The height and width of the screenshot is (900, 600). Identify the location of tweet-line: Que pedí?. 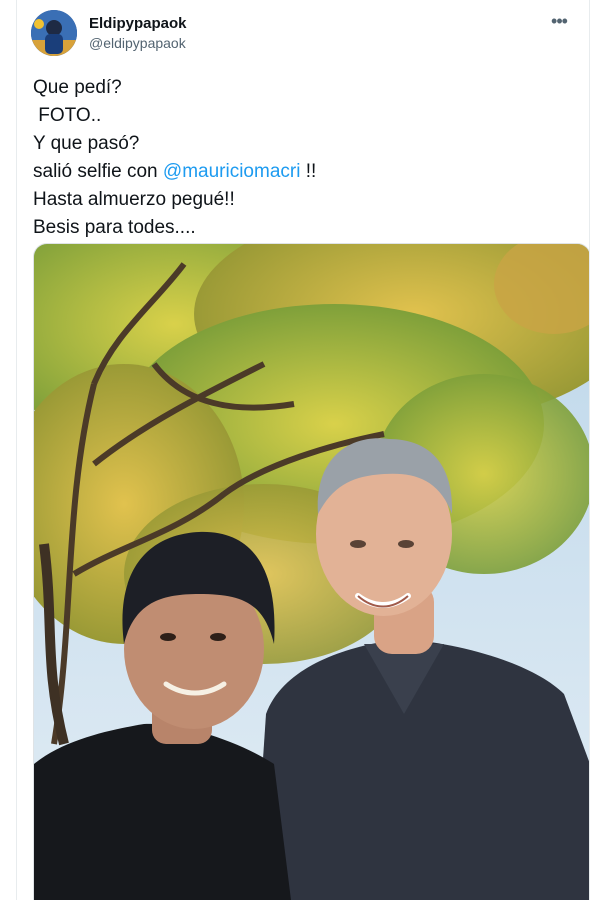
(77, 87).